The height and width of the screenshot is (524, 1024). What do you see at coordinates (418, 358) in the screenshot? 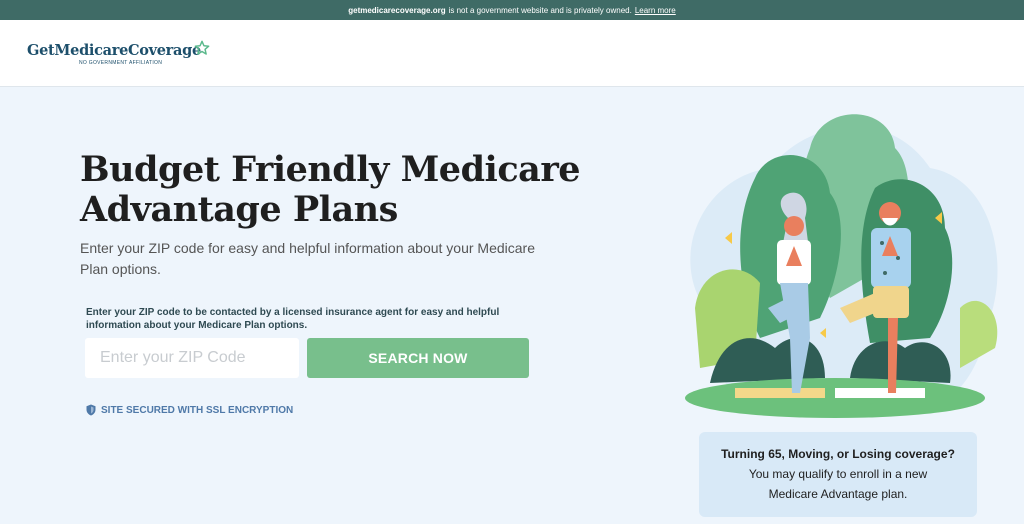
I see `search-now-button: SEARCH NOW` at bounding box center [418, 358].